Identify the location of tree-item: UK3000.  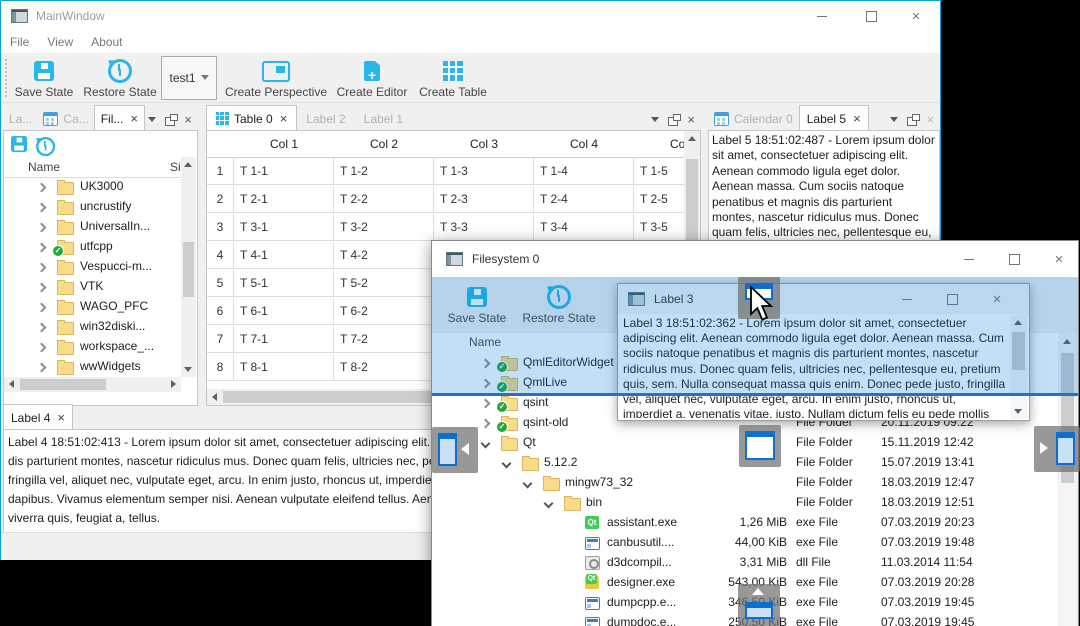
(92, 187).